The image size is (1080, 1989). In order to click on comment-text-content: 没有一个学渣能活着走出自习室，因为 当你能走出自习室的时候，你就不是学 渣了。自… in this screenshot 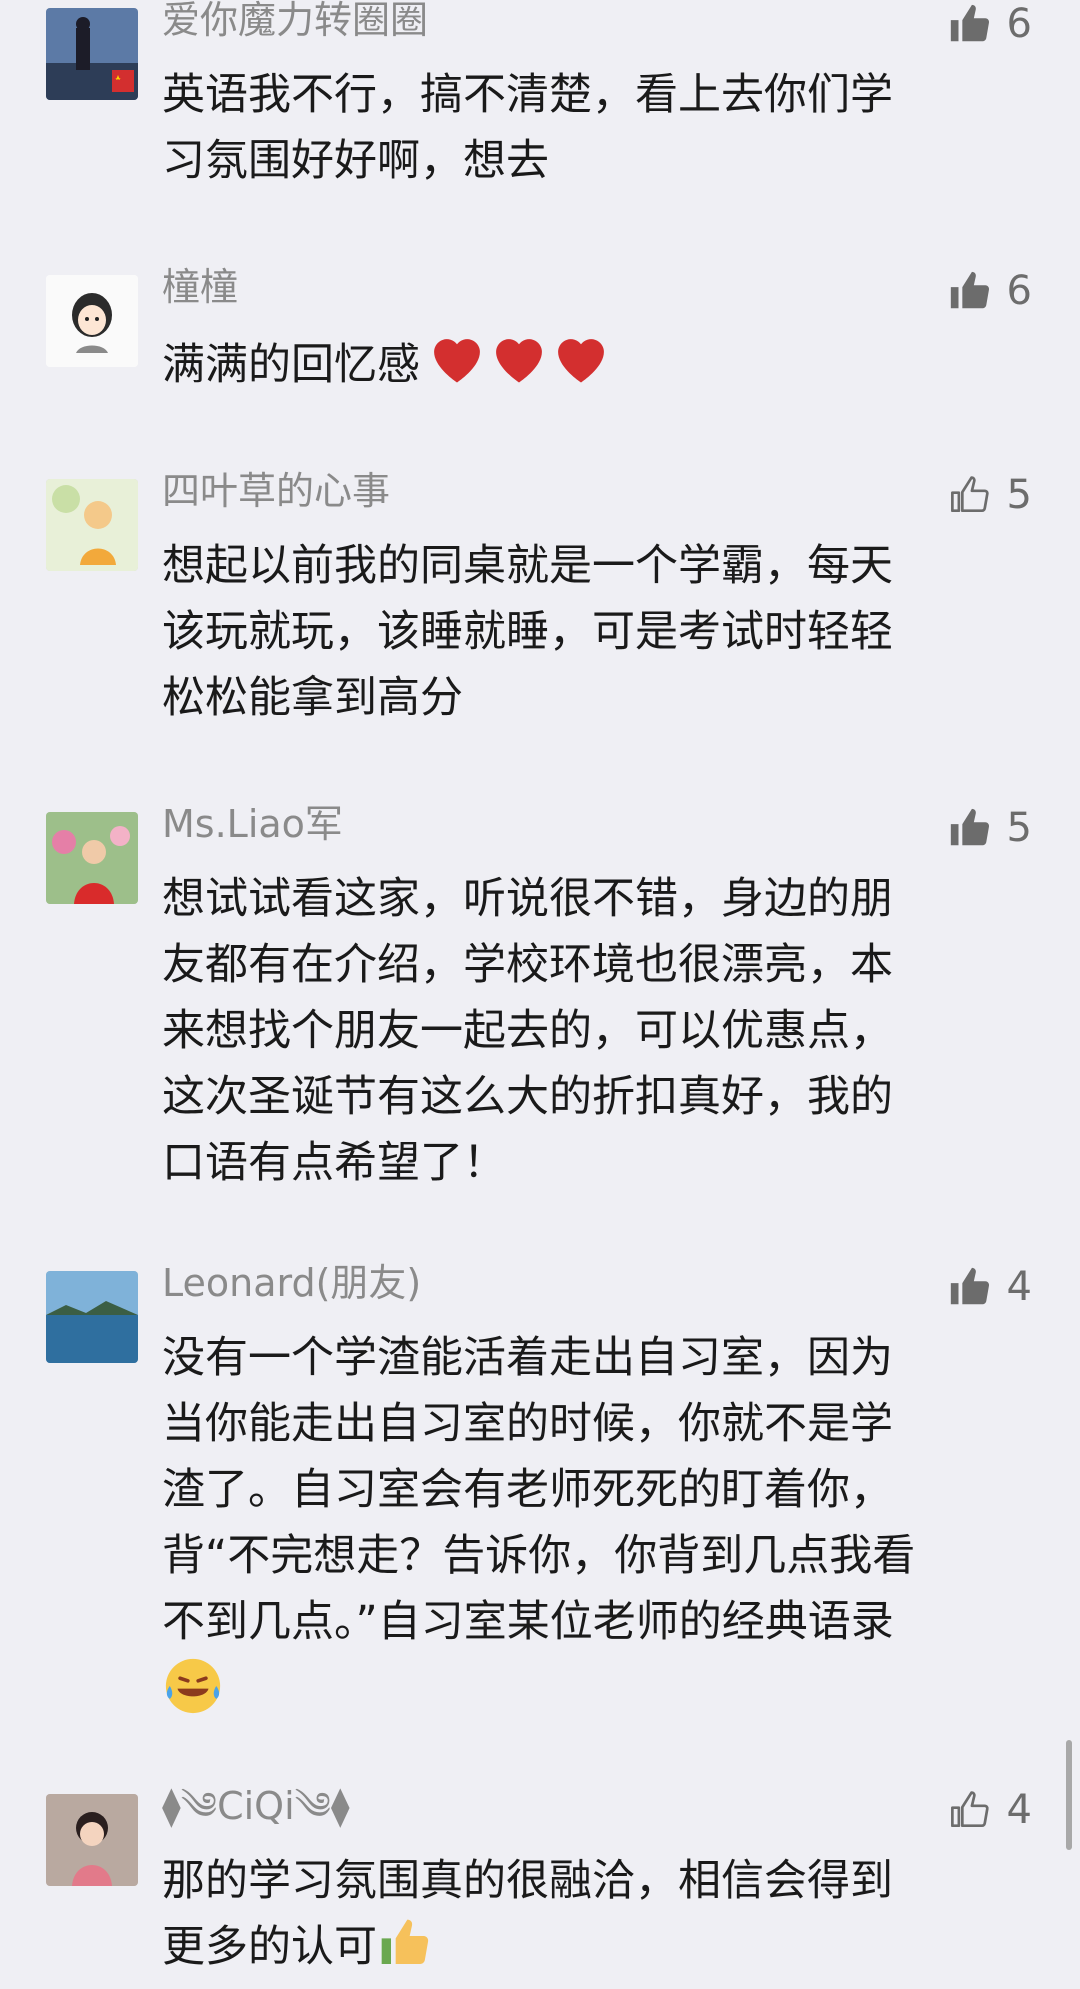, I will do `click(539, 1490)`.